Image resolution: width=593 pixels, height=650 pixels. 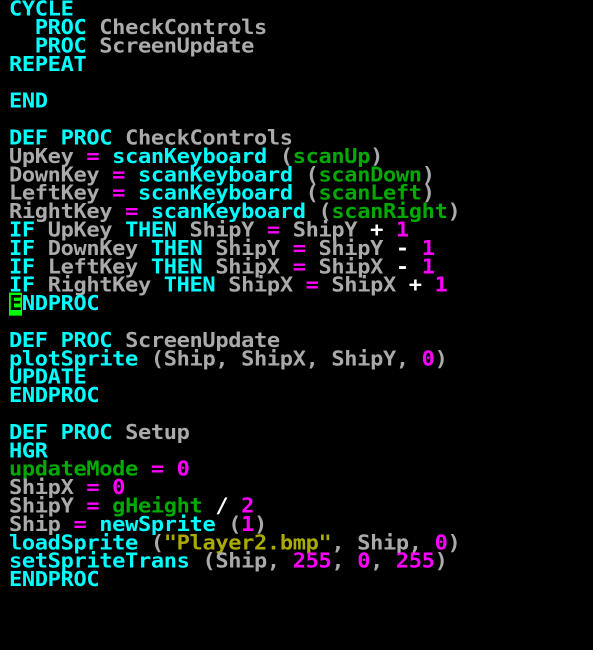 I want to click on code-token: END, so click(x=28, y=102).